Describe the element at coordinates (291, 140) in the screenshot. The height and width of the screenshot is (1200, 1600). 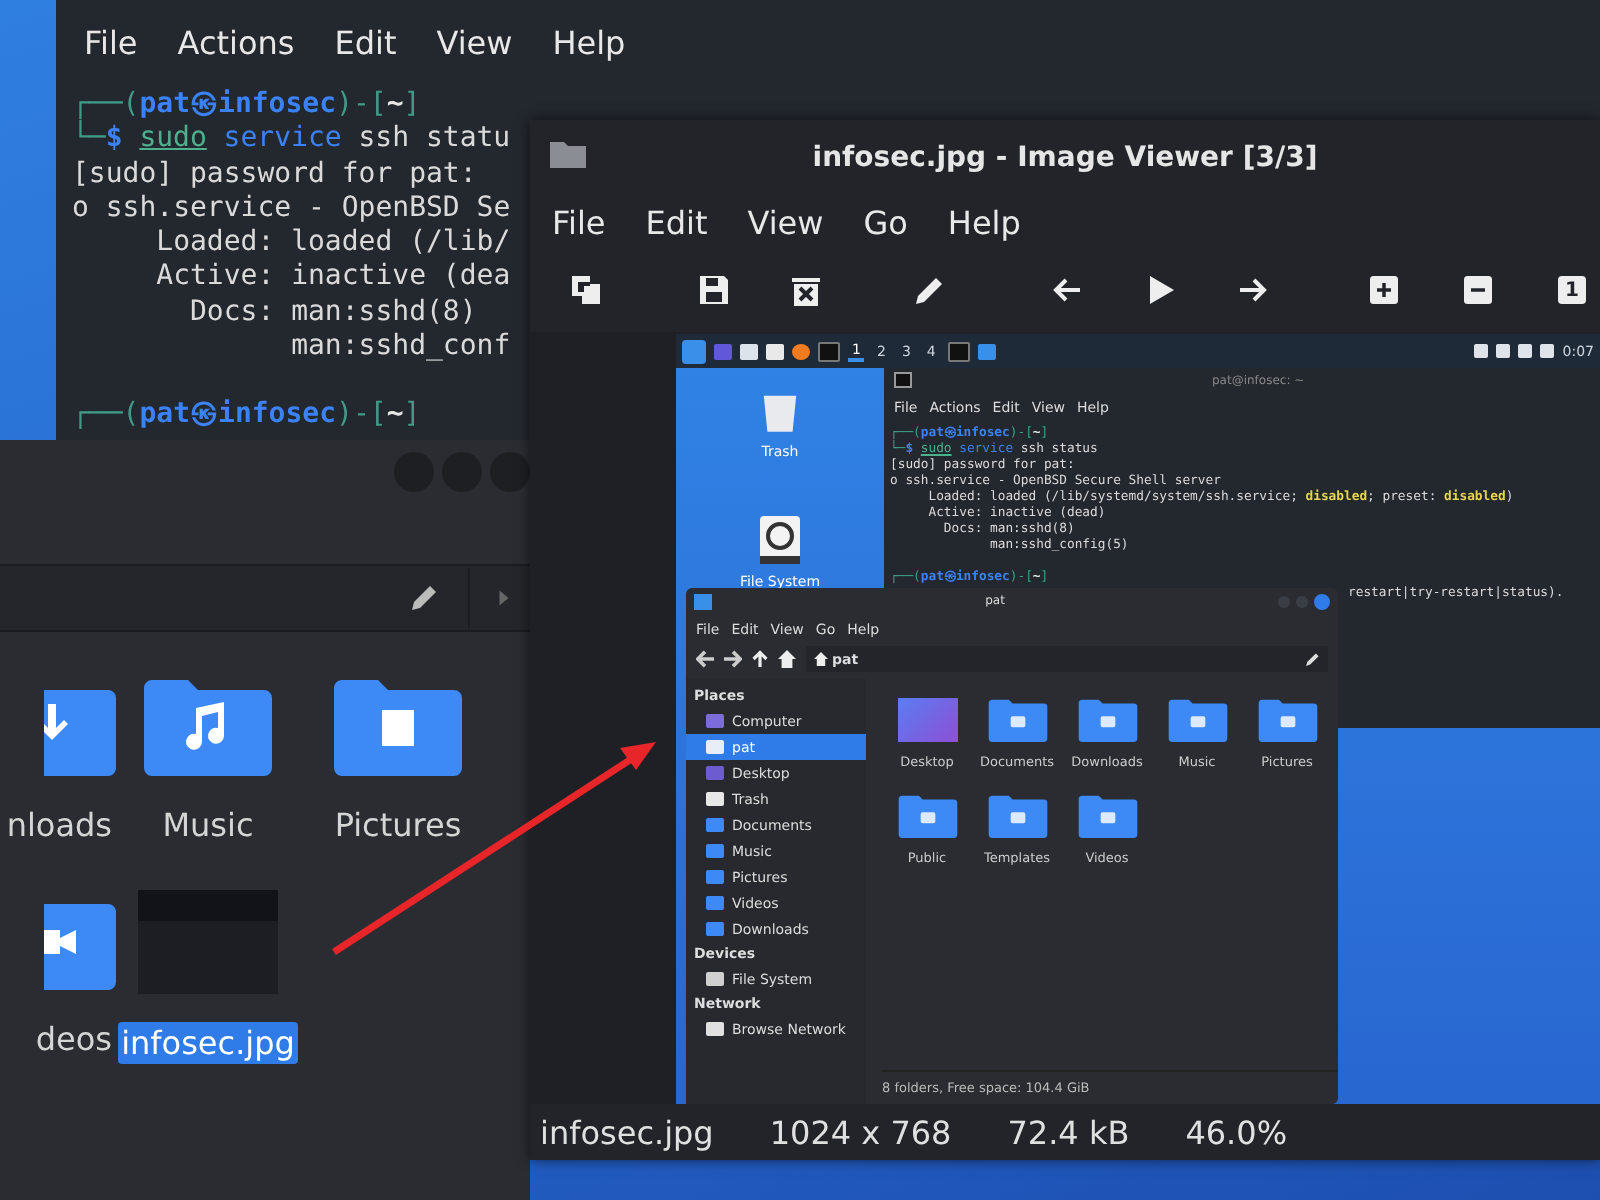
I see `terminal-line: └─$ sudo service ssh statu` at that location.